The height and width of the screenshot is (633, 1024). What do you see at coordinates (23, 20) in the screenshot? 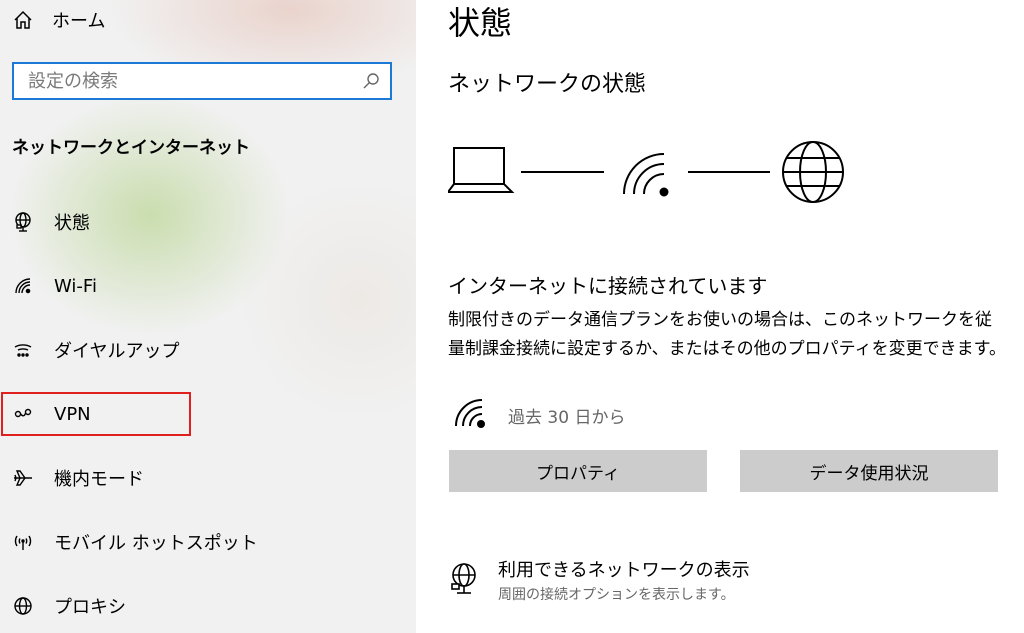
I see `home-icon` at bounding box center [23, 20].